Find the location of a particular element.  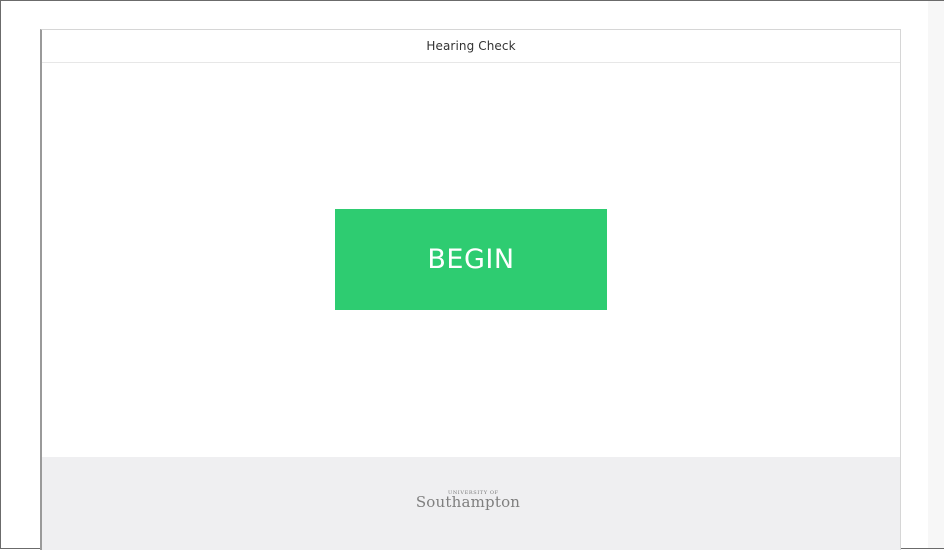

app-header: Hearing Check is located at coordinates (471, 46).